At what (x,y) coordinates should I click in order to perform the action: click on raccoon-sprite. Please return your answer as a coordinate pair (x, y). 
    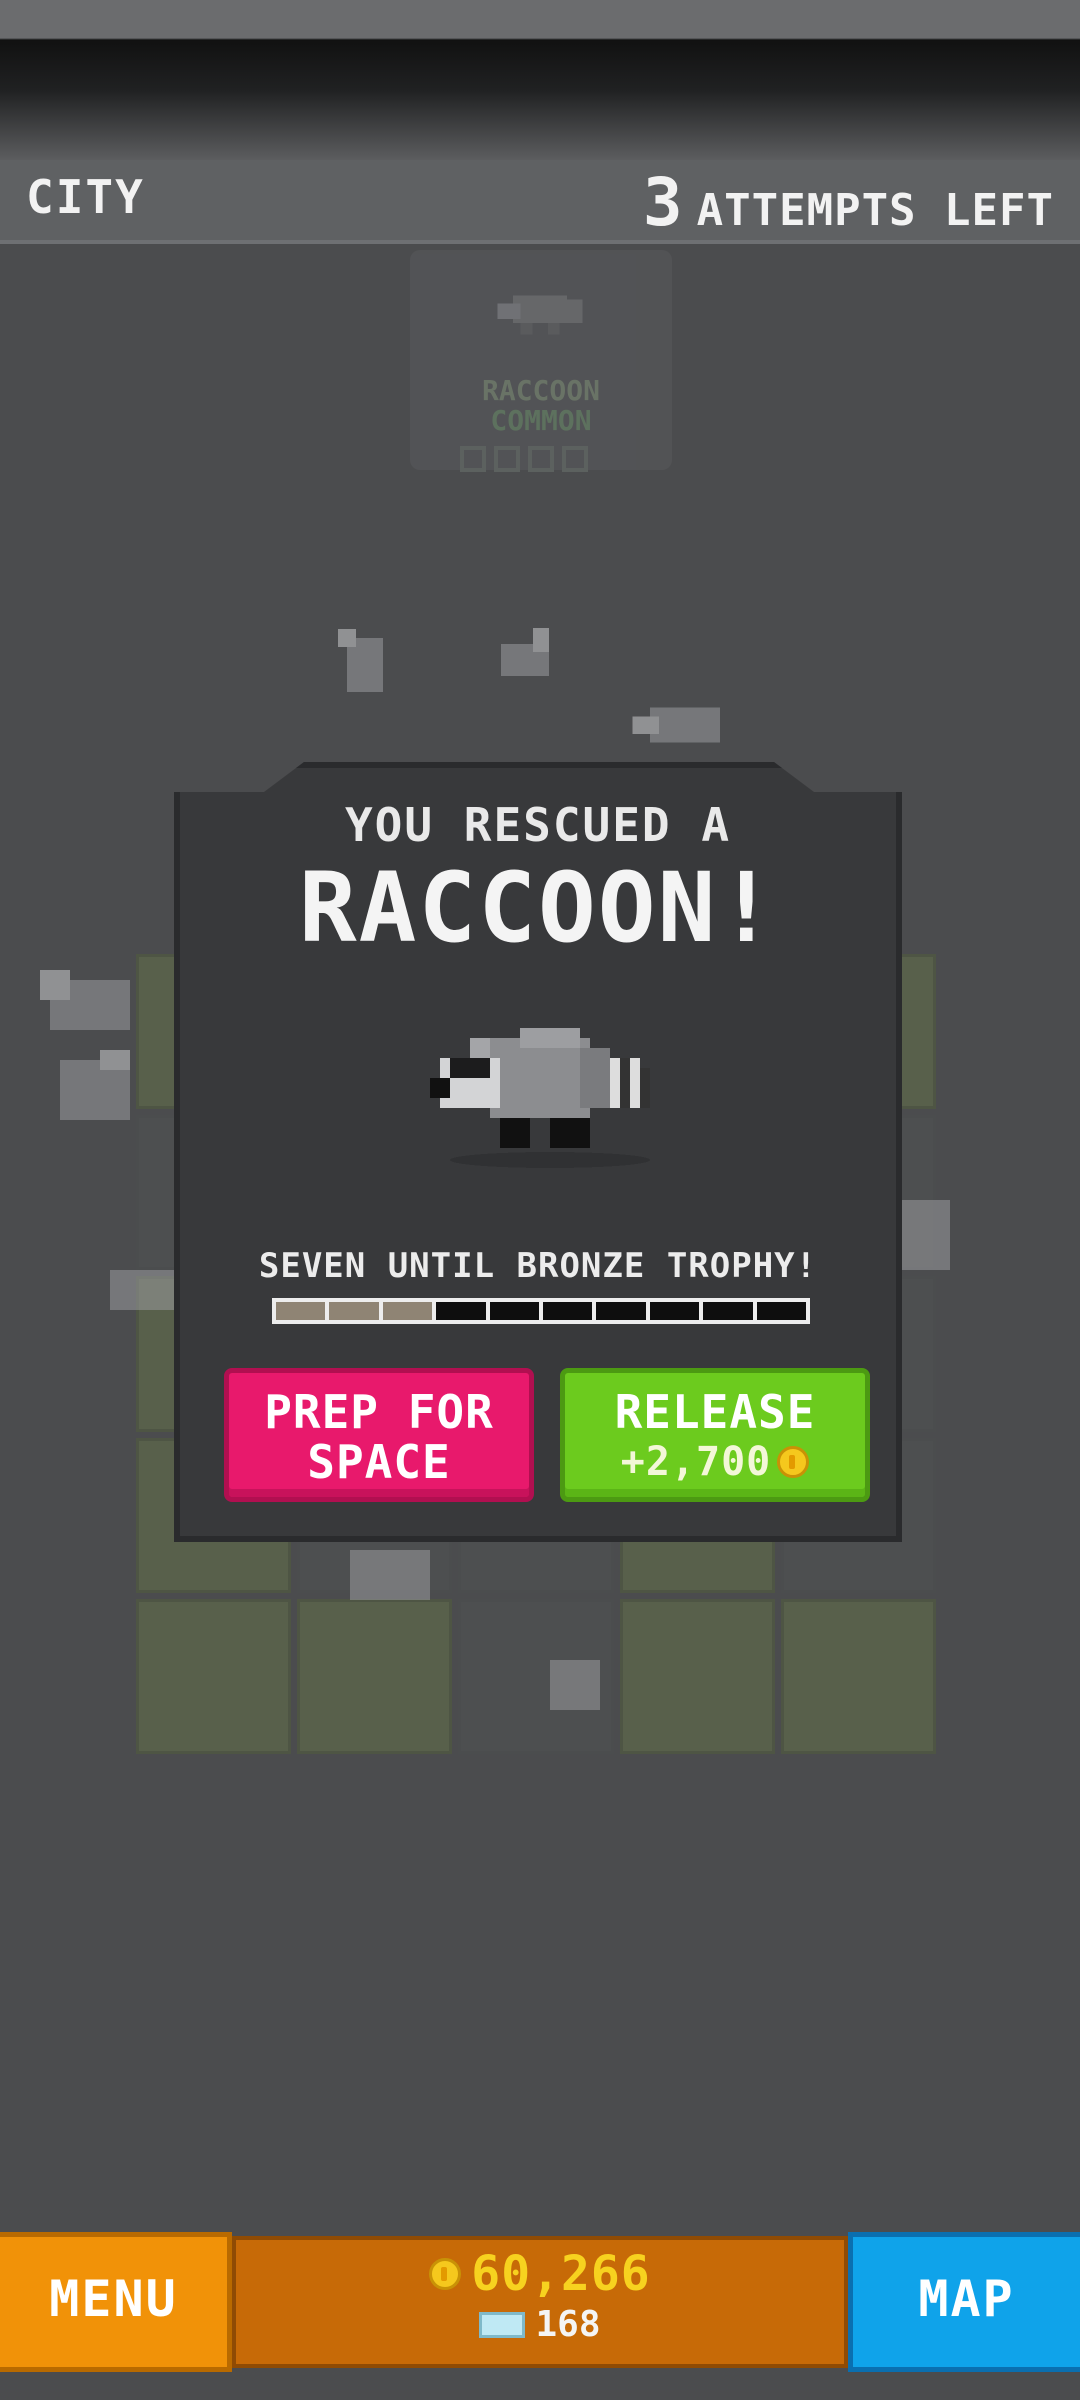
    Looking at the image, I should click on (540, 1098).